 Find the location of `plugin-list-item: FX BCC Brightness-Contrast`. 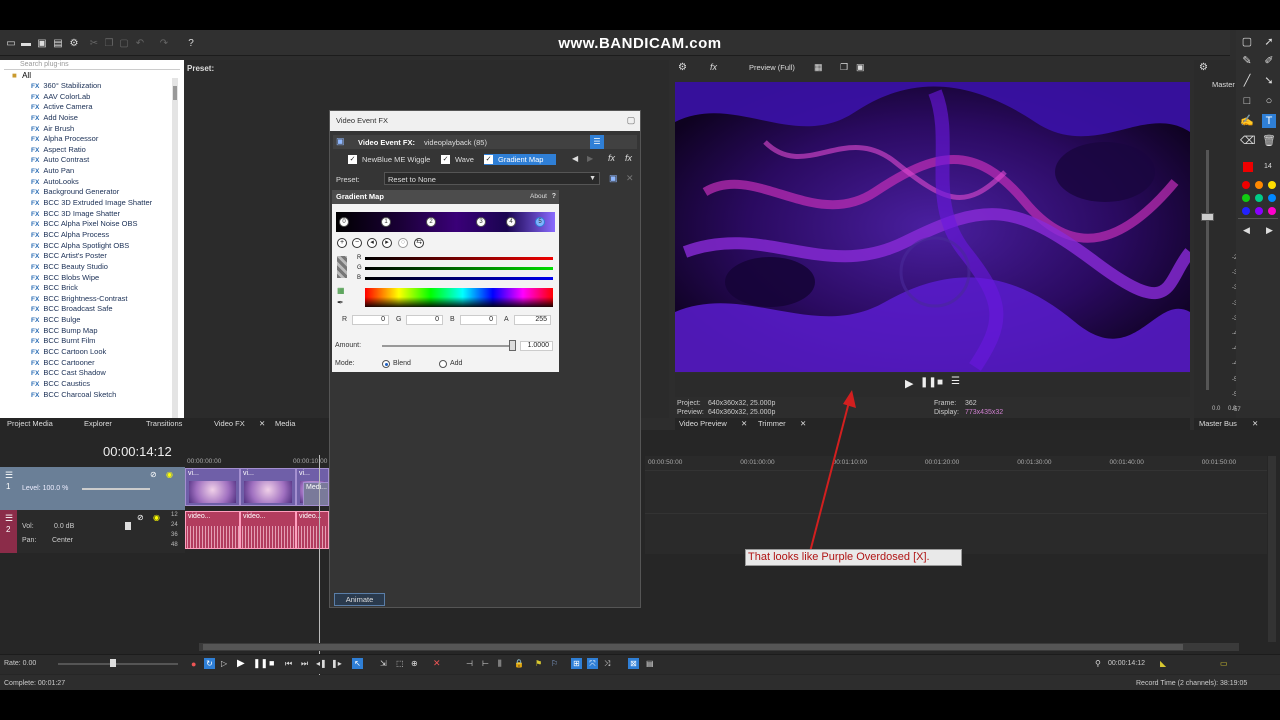

plugin-list-item: FX BCC Brightness-Contrast is located at coordinates (92, 299).